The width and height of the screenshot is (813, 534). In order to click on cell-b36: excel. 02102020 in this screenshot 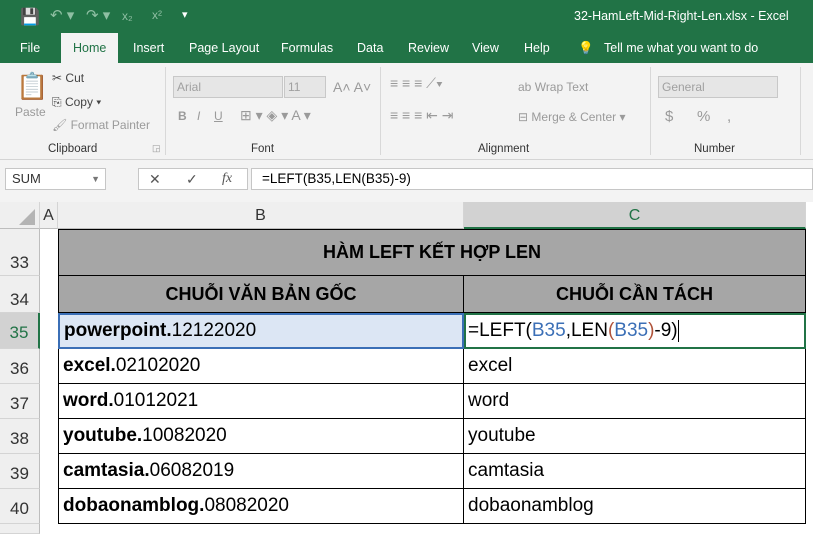, I will do `click(261, 366)`.